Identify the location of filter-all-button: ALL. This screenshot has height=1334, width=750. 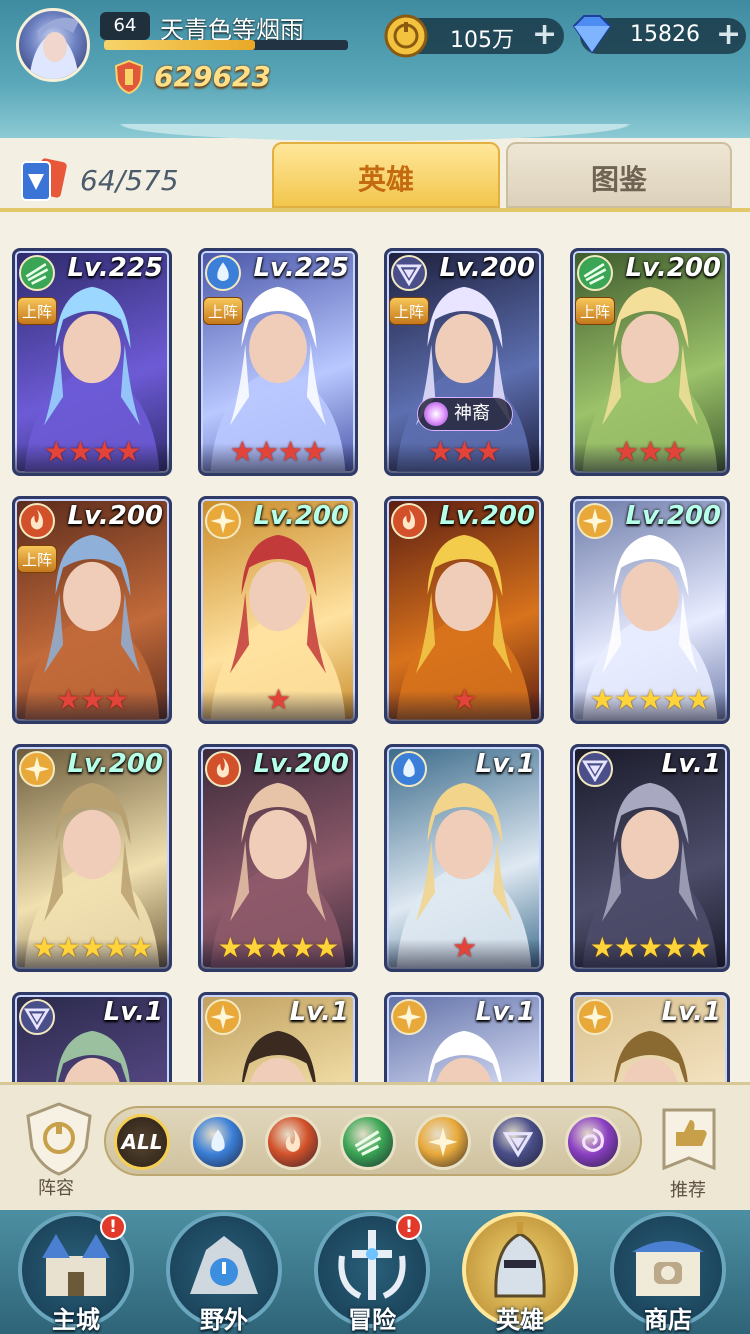
(142, 1142).